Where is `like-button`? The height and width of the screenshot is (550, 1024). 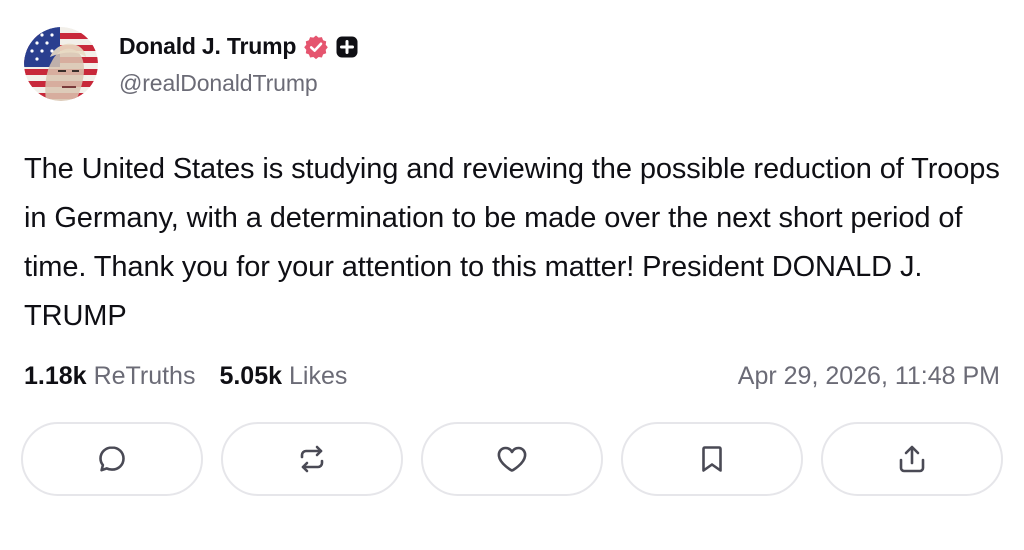 like-button is located at coordinates (512, 459).